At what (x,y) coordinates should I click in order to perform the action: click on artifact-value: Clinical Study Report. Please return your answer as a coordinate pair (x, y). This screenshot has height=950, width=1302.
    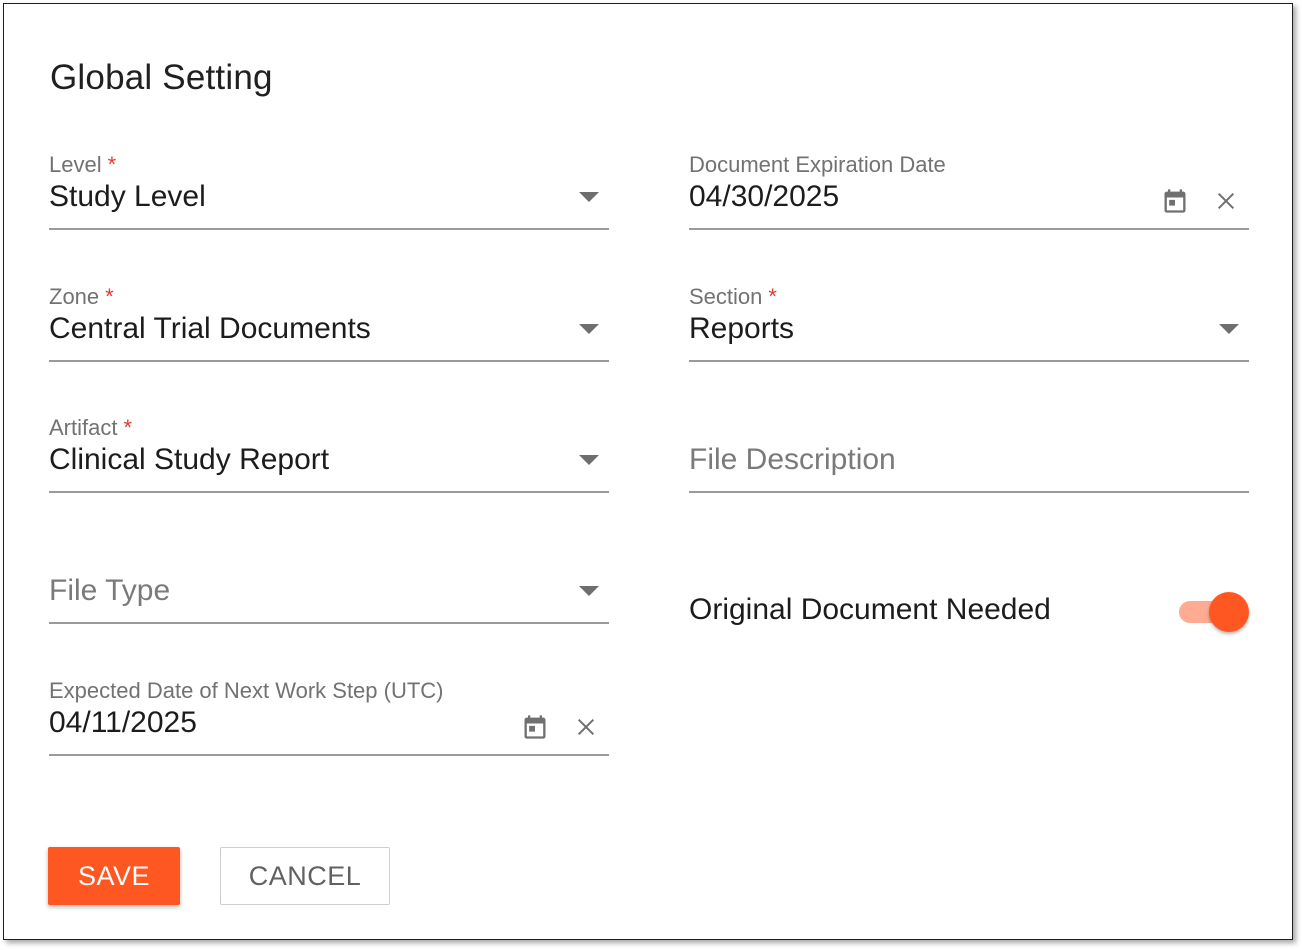
    Looking at the image, I should click on (189, 459).